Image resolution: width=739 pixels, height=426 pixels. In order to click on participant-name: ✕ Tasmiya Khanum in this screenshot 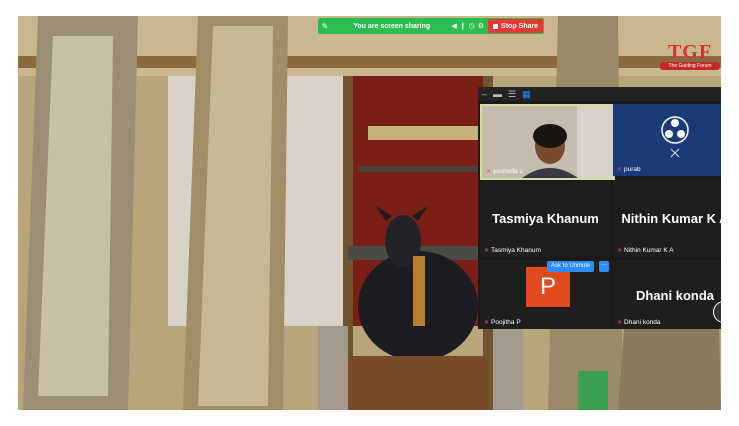, I will do `click(512, 250)`.